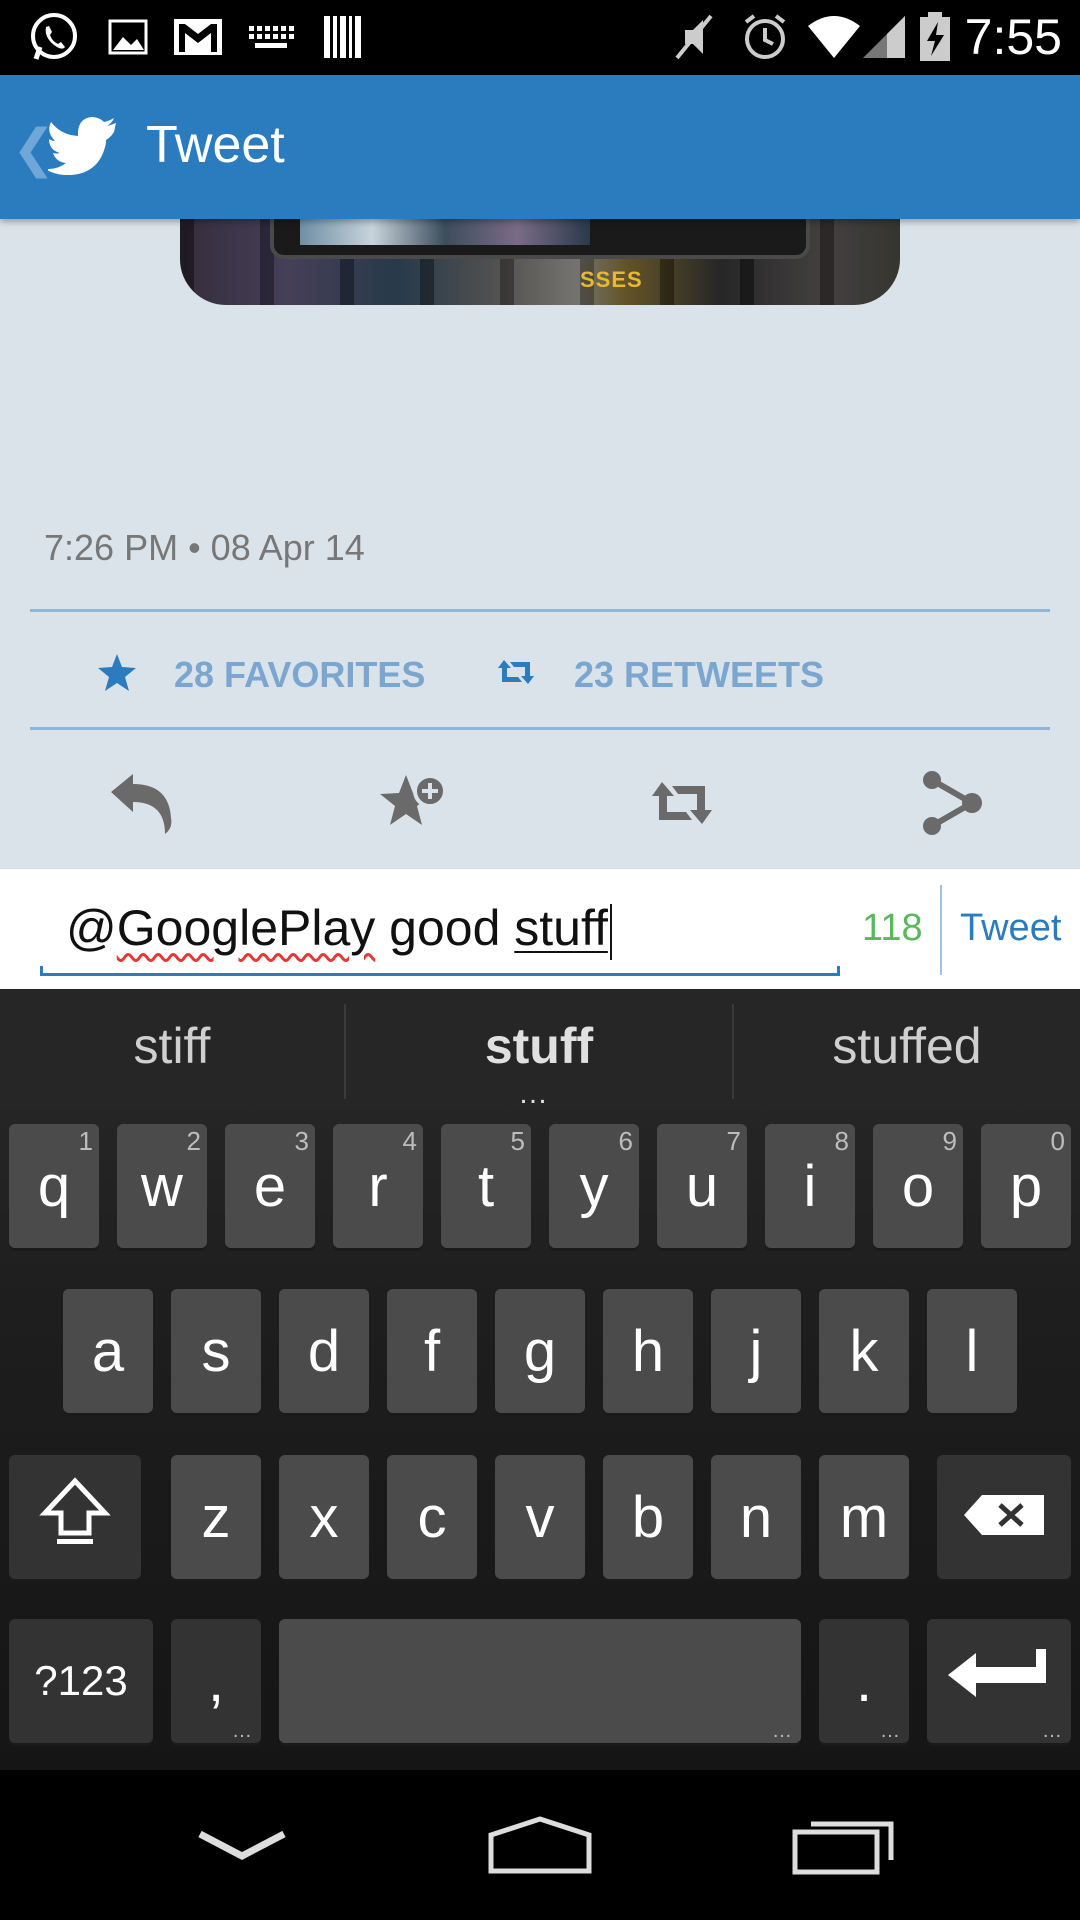 This screenshot has height=1920, width=1080. I want to click on key-a: a, so click(108, 1351).